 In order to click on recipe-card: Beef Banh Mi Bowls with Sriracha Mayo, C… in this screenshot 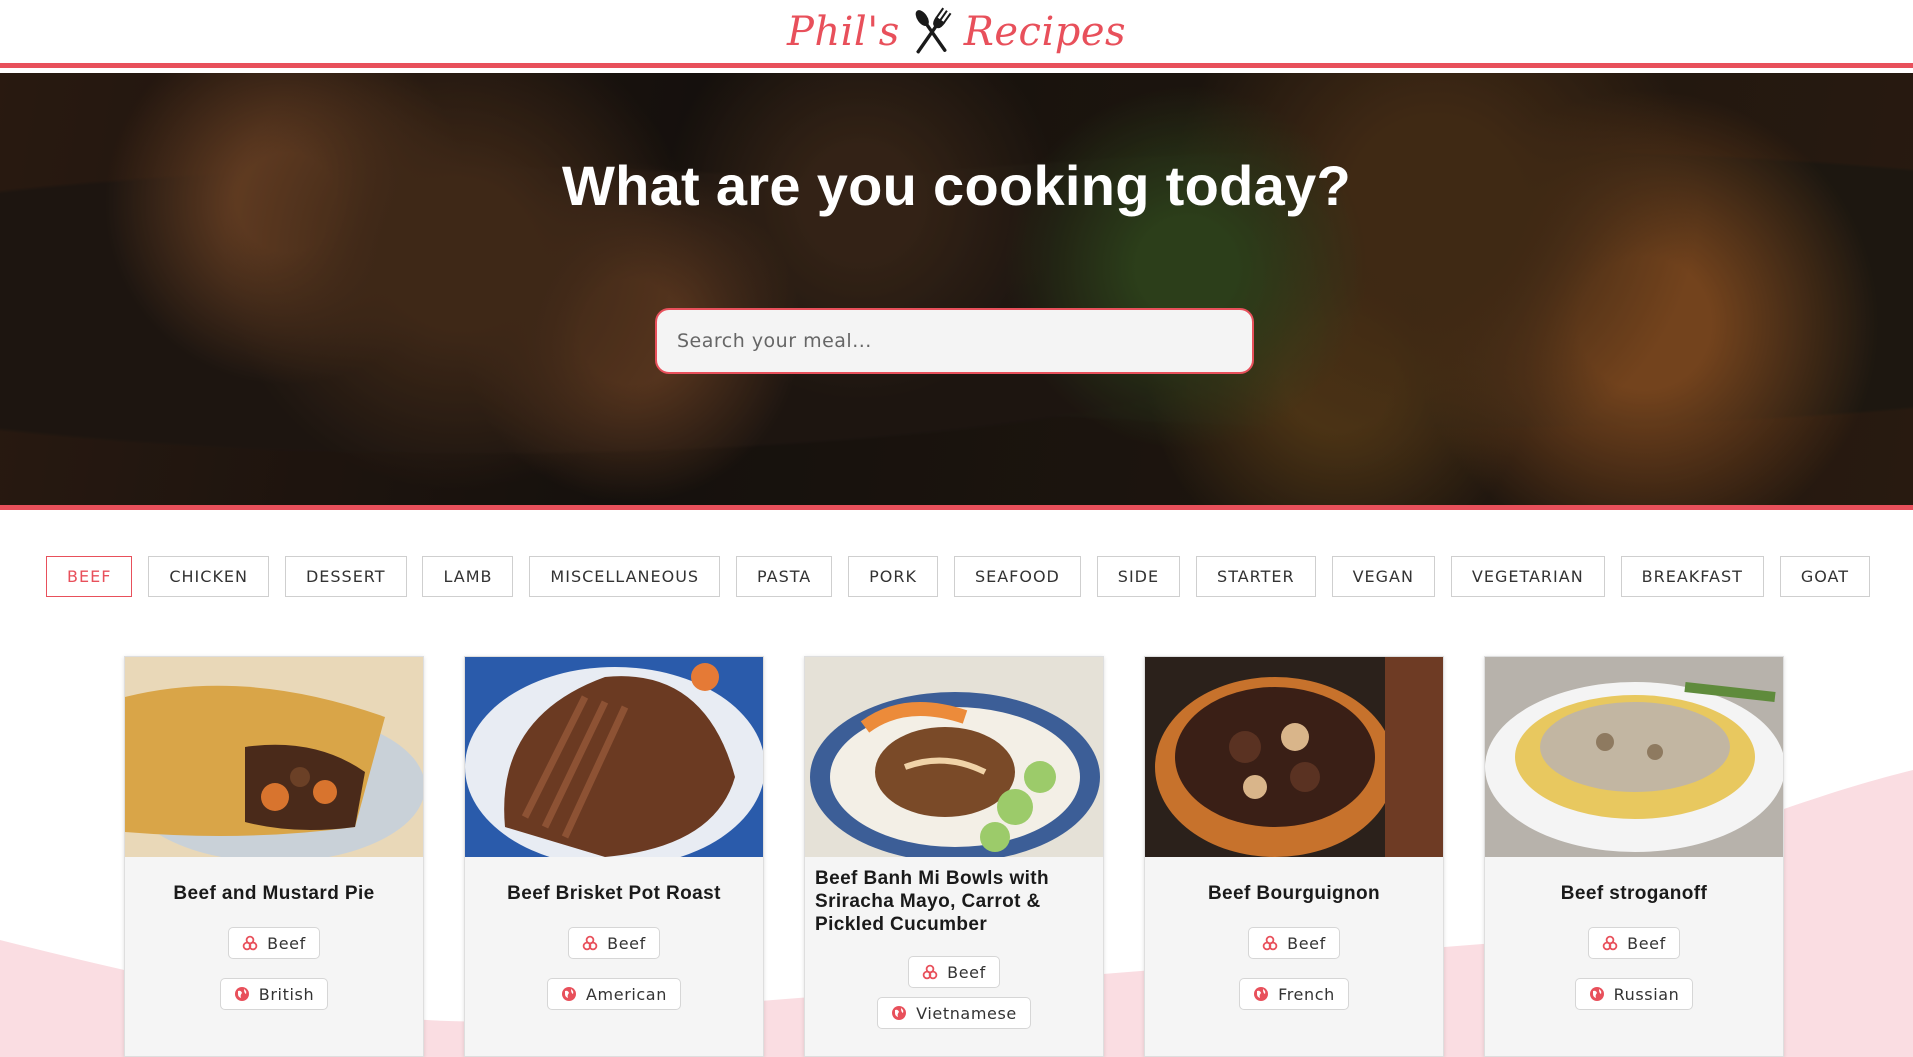, I will do `click(954, 856)`.